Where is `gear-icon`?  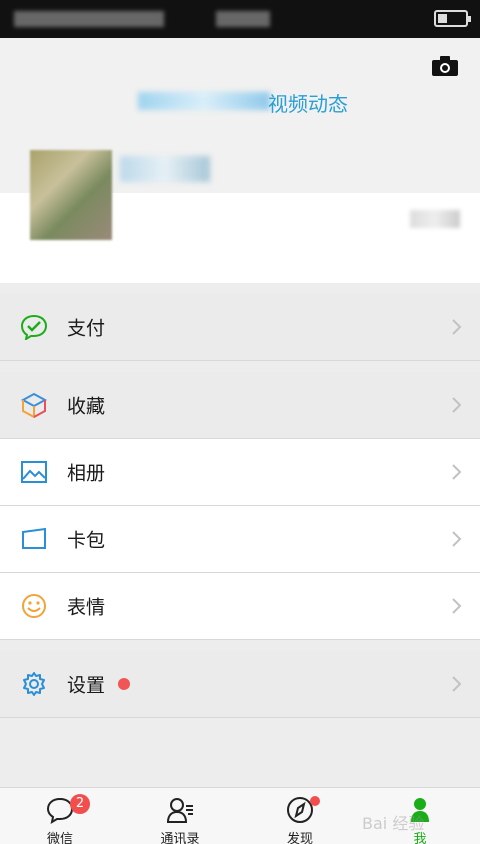
gear-icon is located at coordinates (34, 684).